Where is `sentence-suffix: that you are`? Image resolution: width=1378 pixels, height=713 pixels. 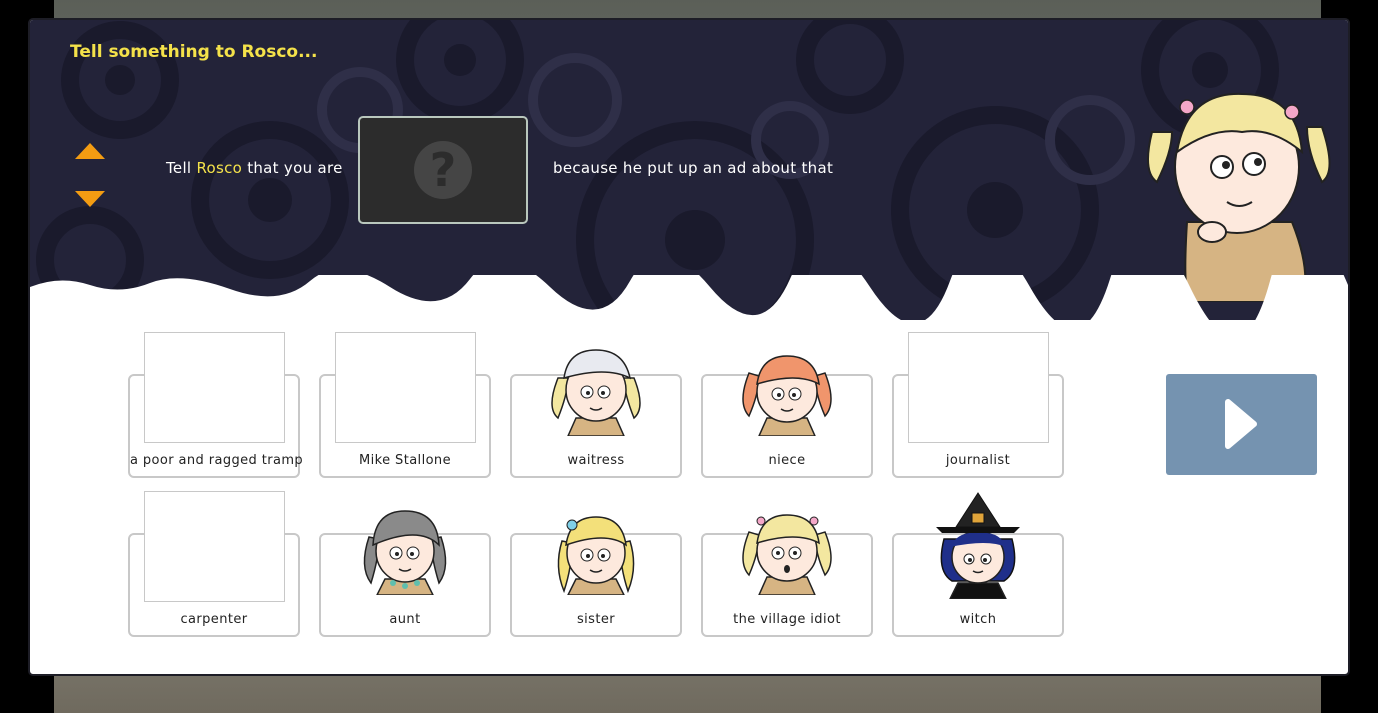
sentence-suffix: that you are is located at coordinates (292, 168).